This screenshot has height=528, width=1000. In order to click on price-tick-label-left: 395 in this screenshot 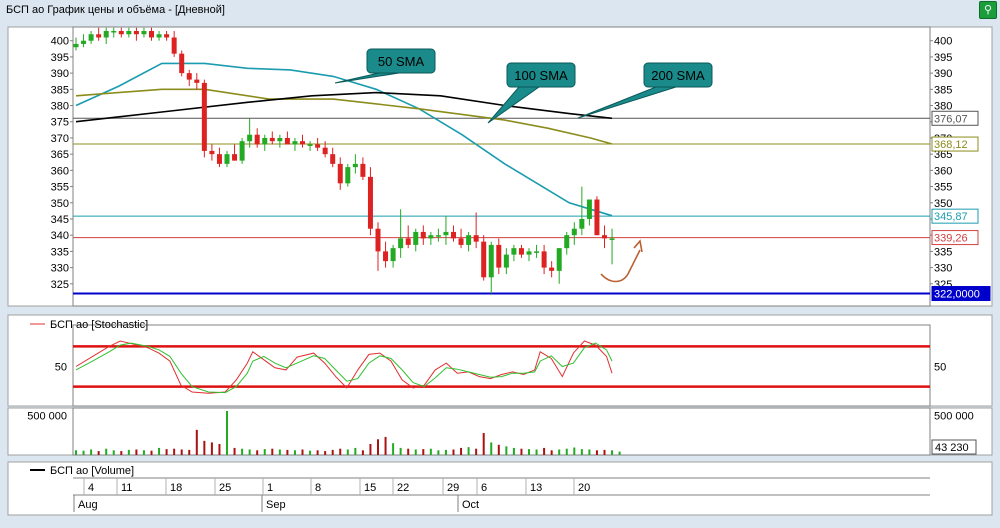, I will do `click(60, 58)`.